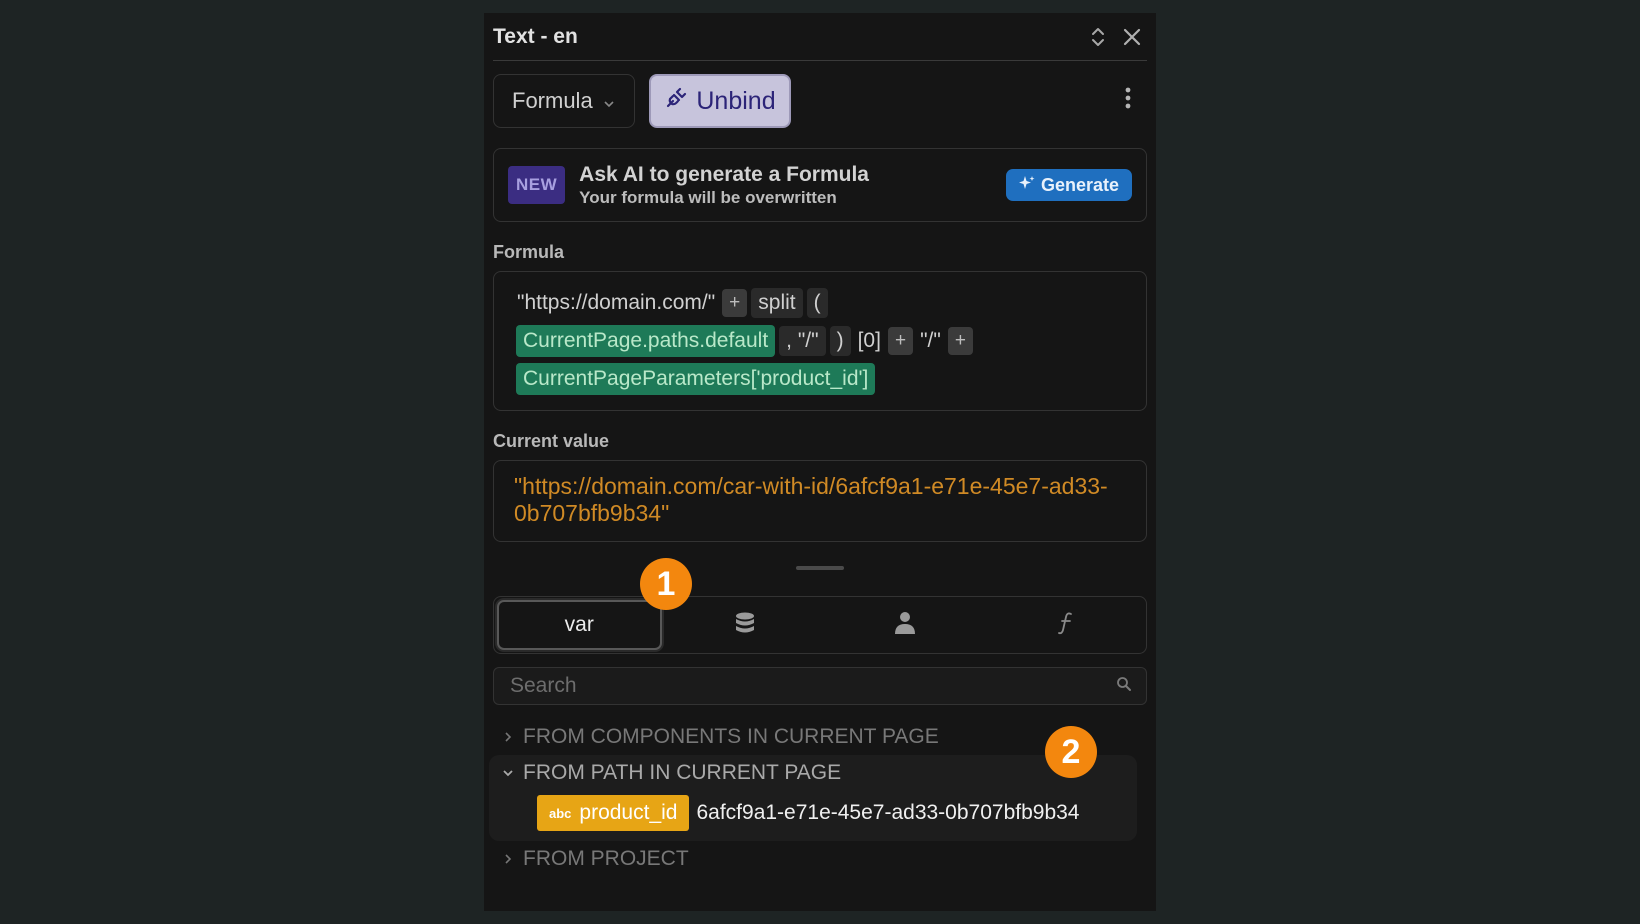 The image size is (1640, 924). I want to click on generate-button: Generate, so click(1068, 185).